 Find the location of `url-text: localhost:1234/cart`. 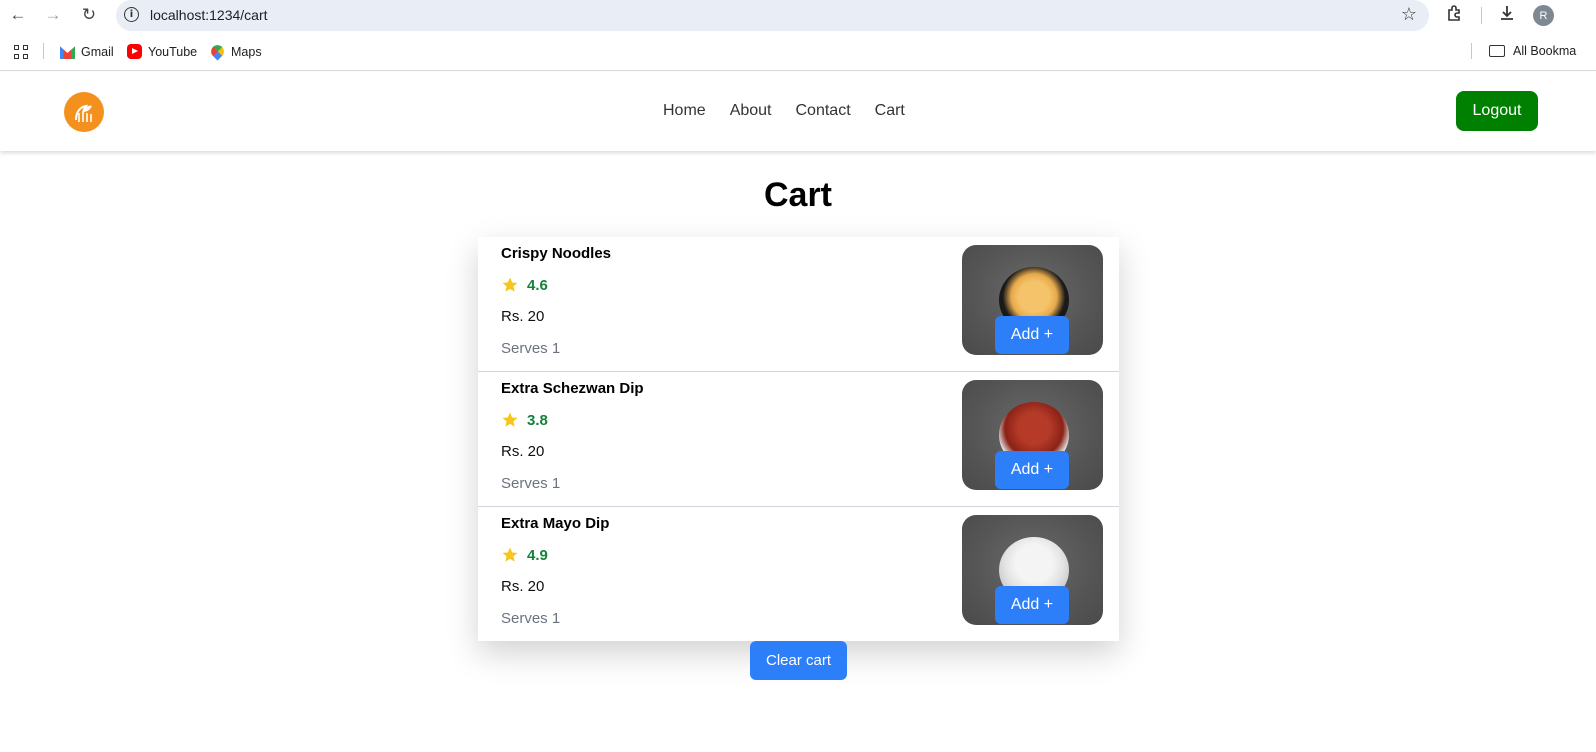

url-text: localhost:1234/cart is located at coordinates (209, 15).